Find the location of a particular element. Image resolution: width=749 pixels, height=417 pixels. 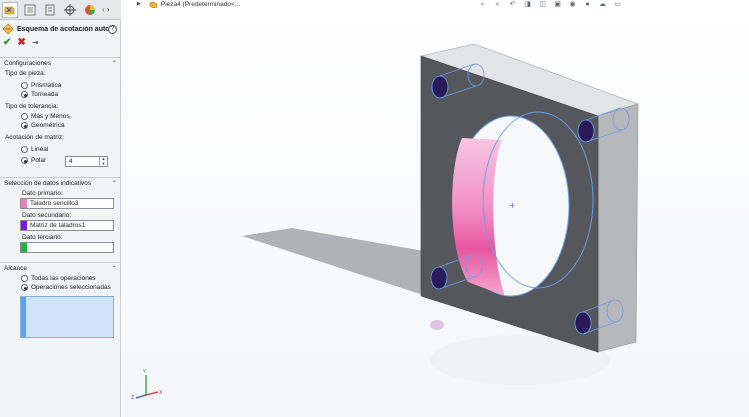

dato-terciario-label: Dato terciario: is located at coordinates (42, 237).